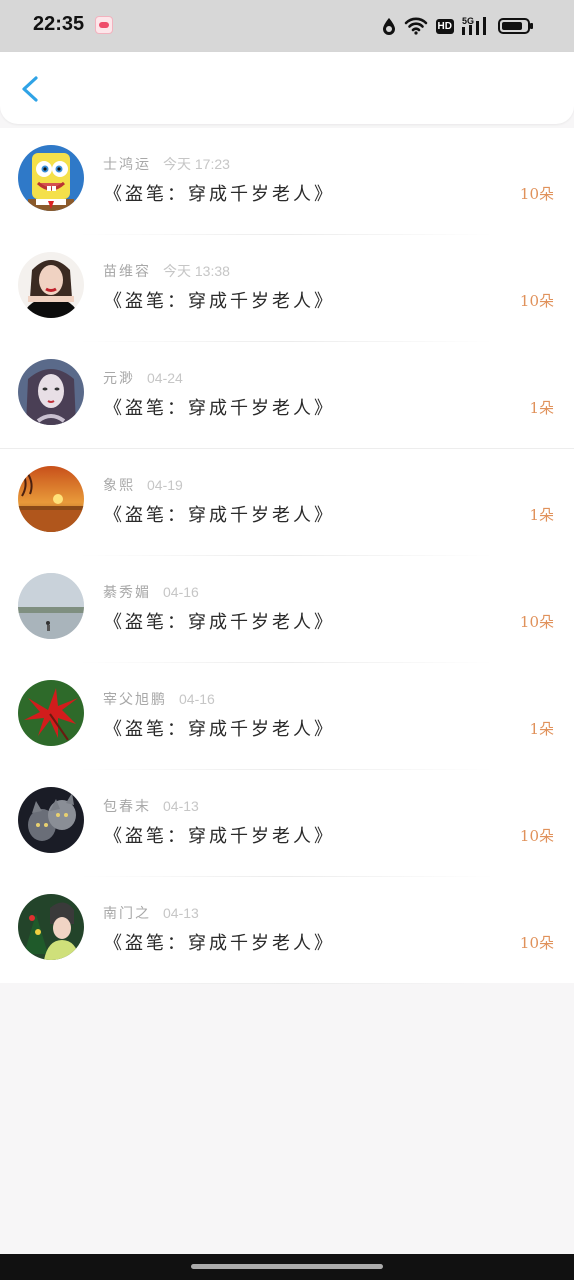  What do you see at coordinates (287, 288) in the screenshot?
I see `list-item: 苗维容 今天 13:38 《盗笔：穿成千岁老人》 10朵` at bounding box center [287, 288].